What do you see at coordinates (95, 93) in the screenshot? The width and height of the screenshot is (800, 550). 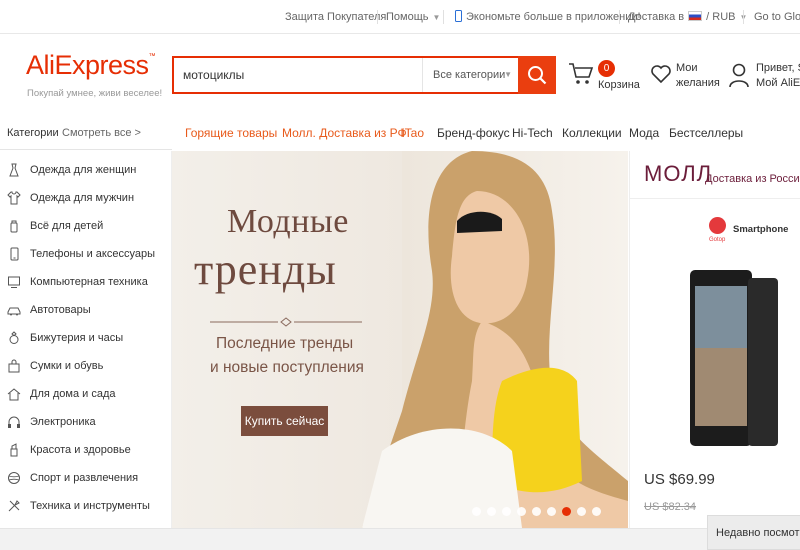 I see `site-slogan: Покупай умнее, живи веселее!` at bounding box center [95, 93].